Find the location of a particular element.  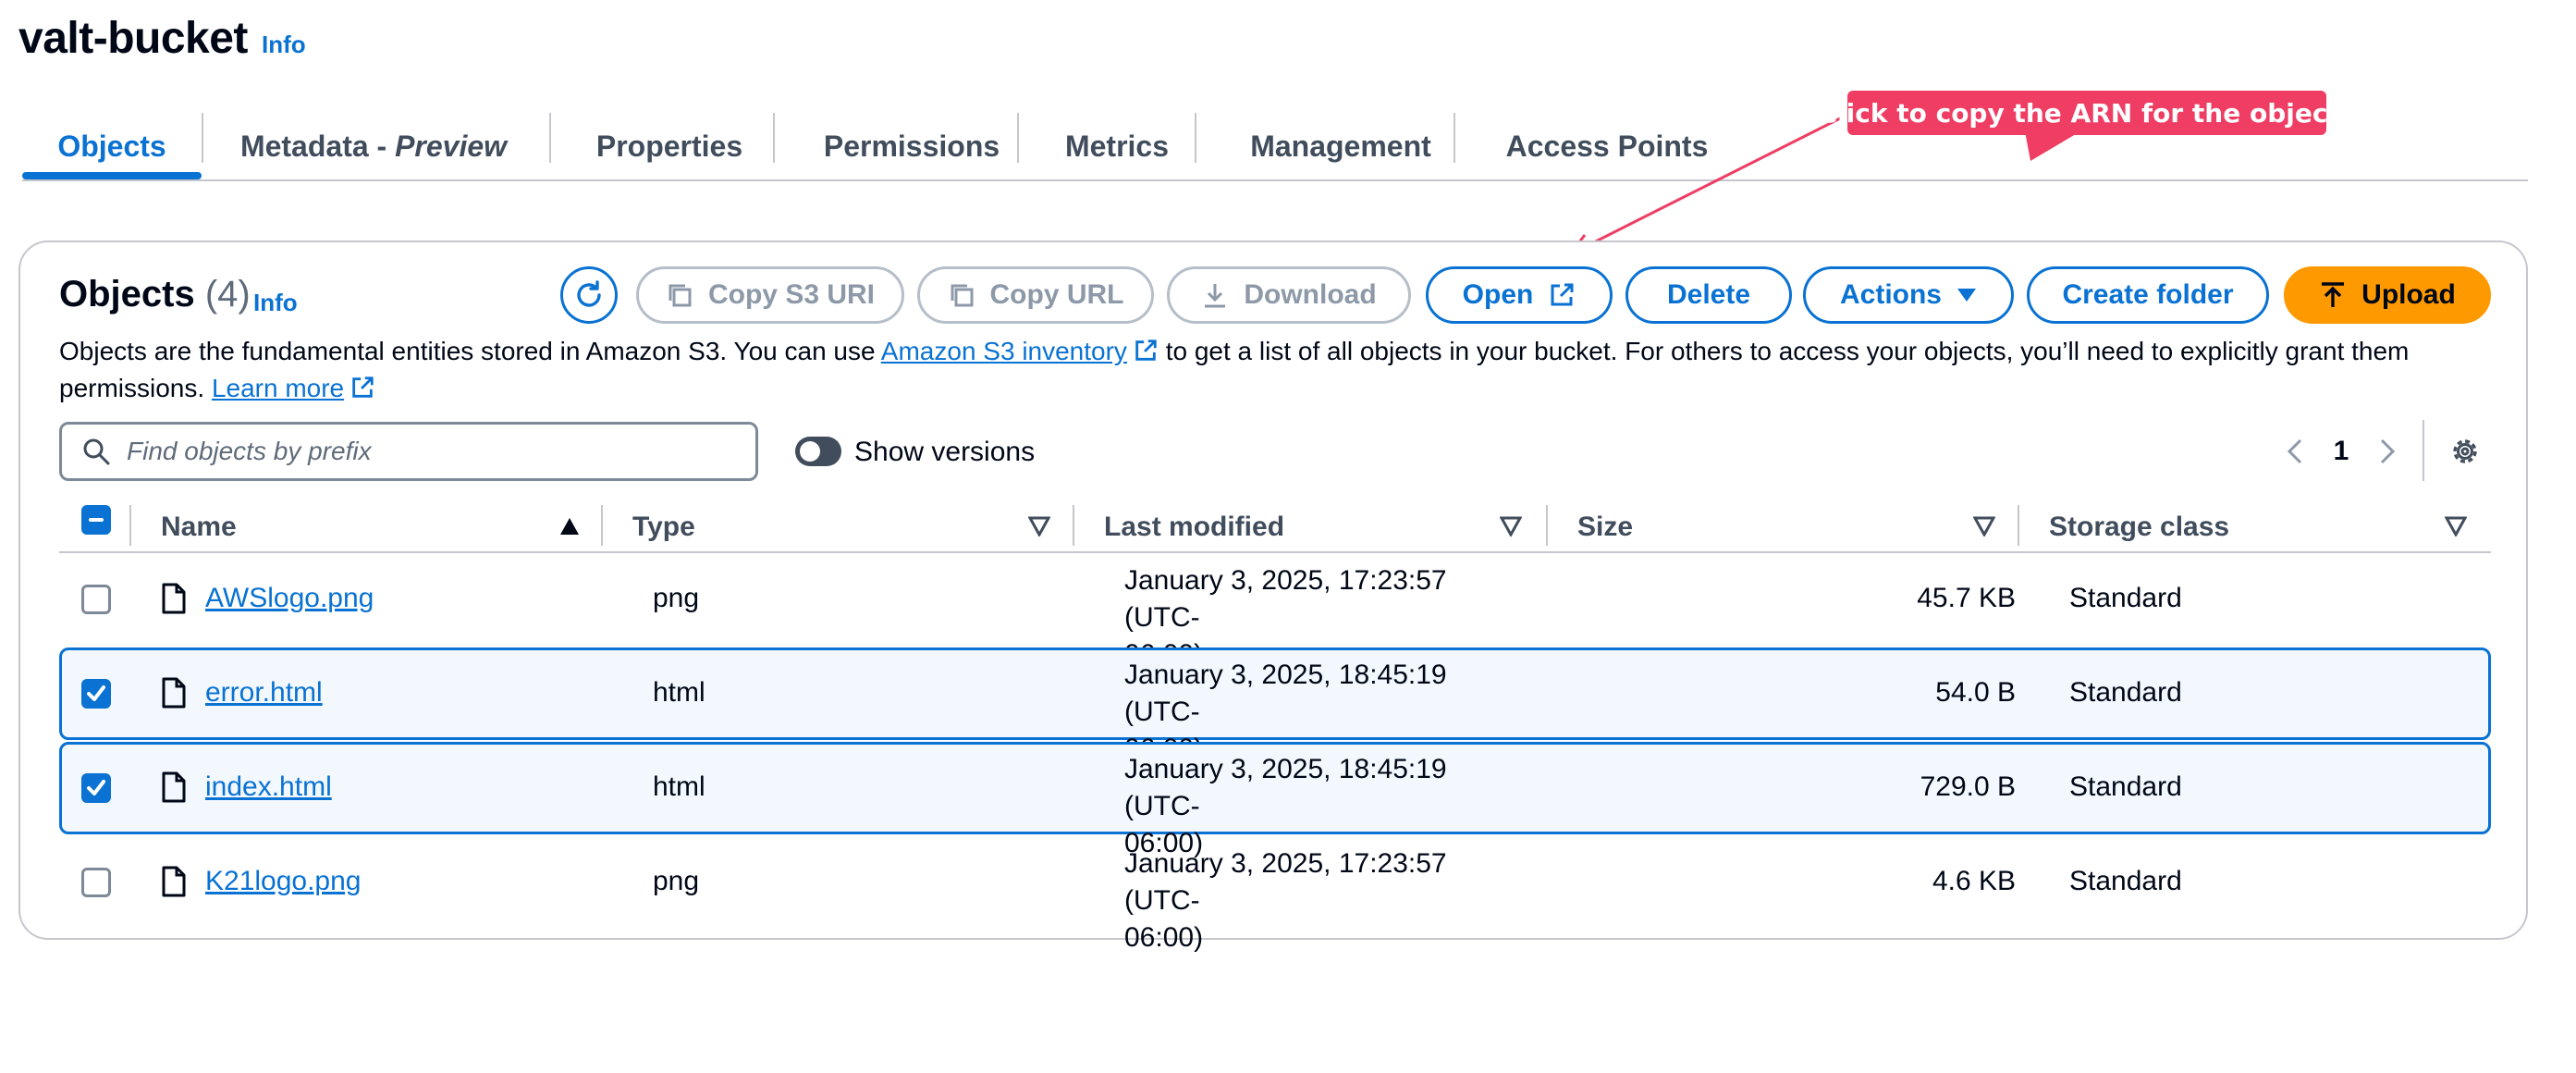

column-header-last-modified: Last modified is located at coordinates (1194, 527).